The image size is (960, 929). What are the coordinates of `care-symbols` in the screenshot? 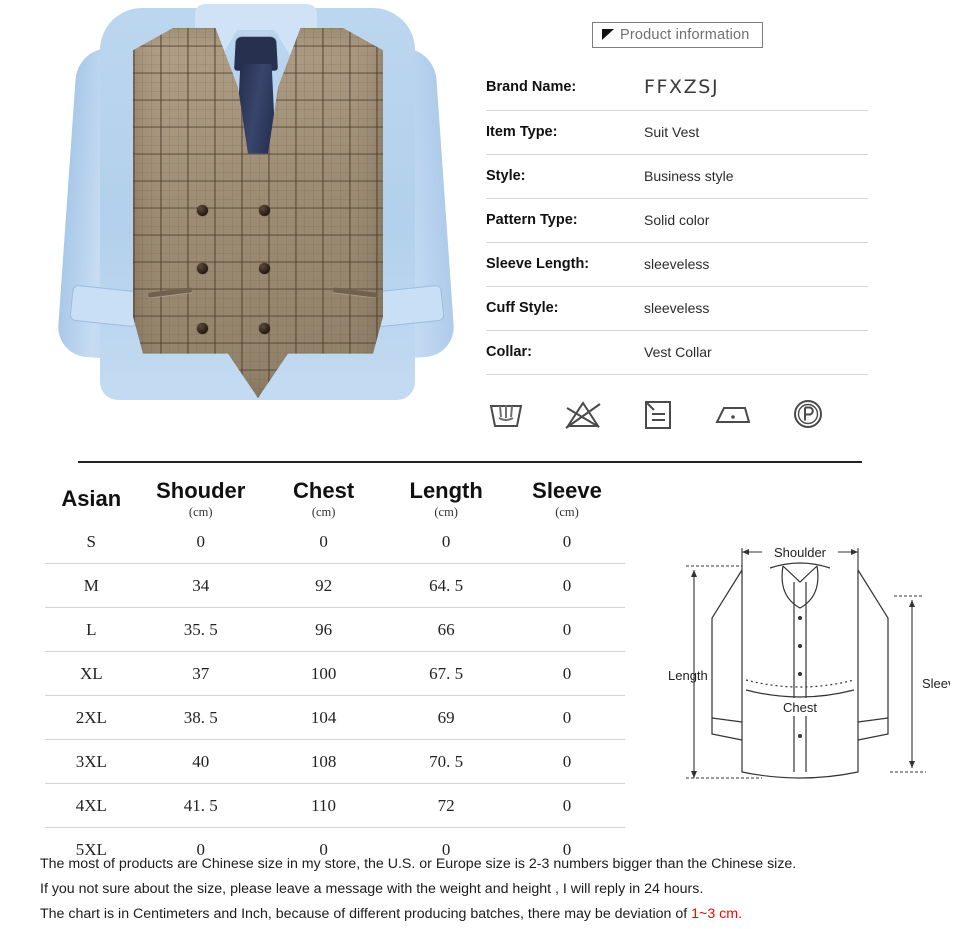 It's located at (656, 414).